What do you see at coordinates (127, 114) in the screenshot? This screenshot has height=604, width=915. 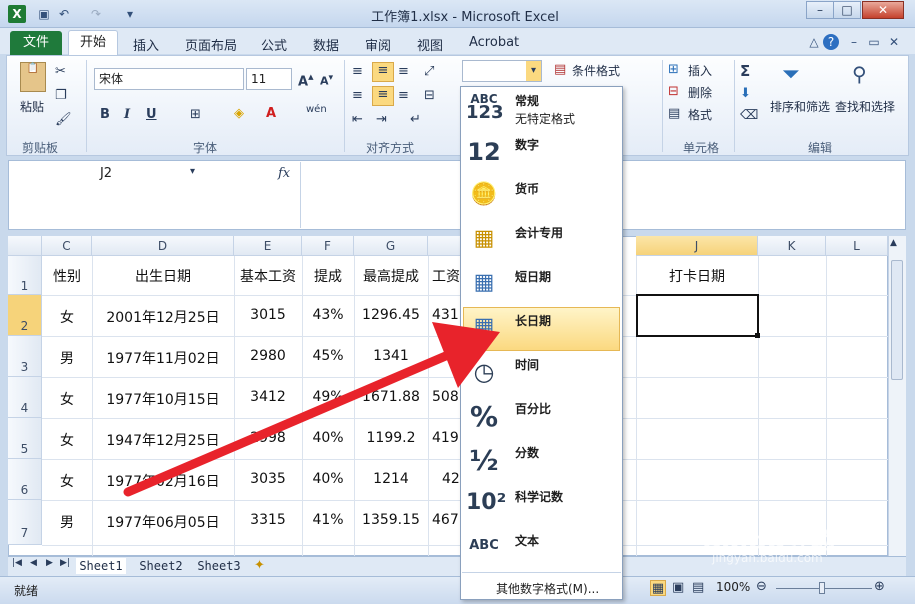 I see `italic-button: I` at bounding box center [127, 114].